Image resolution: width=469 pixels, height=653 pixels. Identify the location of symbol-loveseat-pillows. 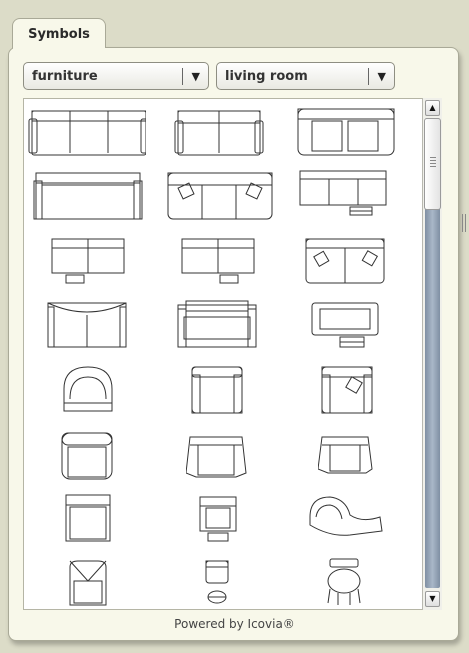
(362, 267).